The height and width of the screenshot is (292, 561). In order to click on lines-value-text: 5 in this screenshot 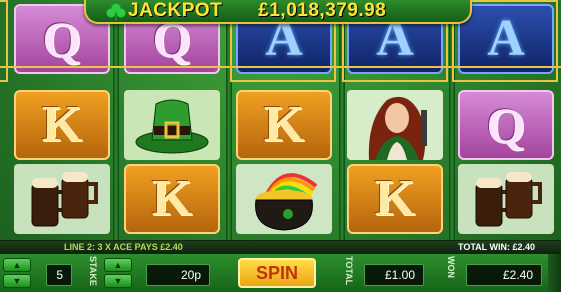, I will do `click(59, 275)`.